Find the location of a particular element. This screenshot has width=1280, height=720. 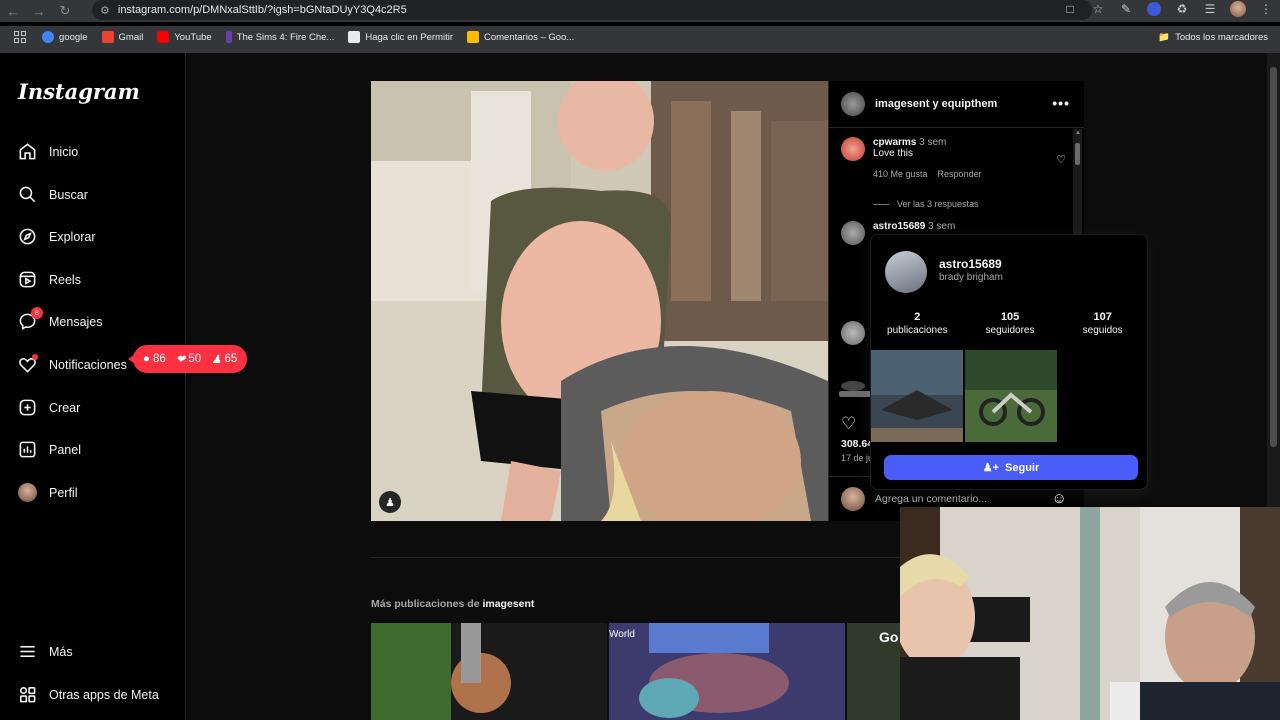

stat-followers: 105 seguidores is located at coordinates (1010, 323).